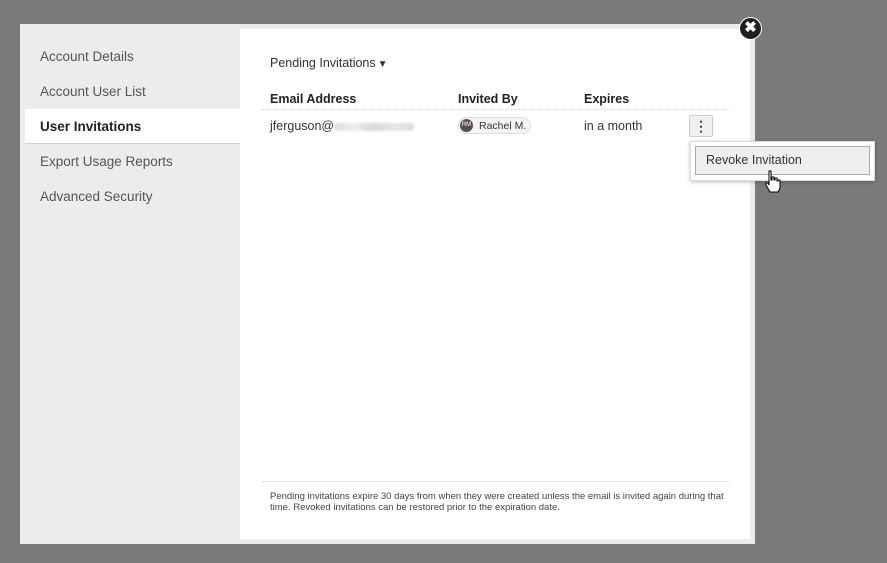  I want to click on kebab-menu-icon: ⋮, so click(701, 126).